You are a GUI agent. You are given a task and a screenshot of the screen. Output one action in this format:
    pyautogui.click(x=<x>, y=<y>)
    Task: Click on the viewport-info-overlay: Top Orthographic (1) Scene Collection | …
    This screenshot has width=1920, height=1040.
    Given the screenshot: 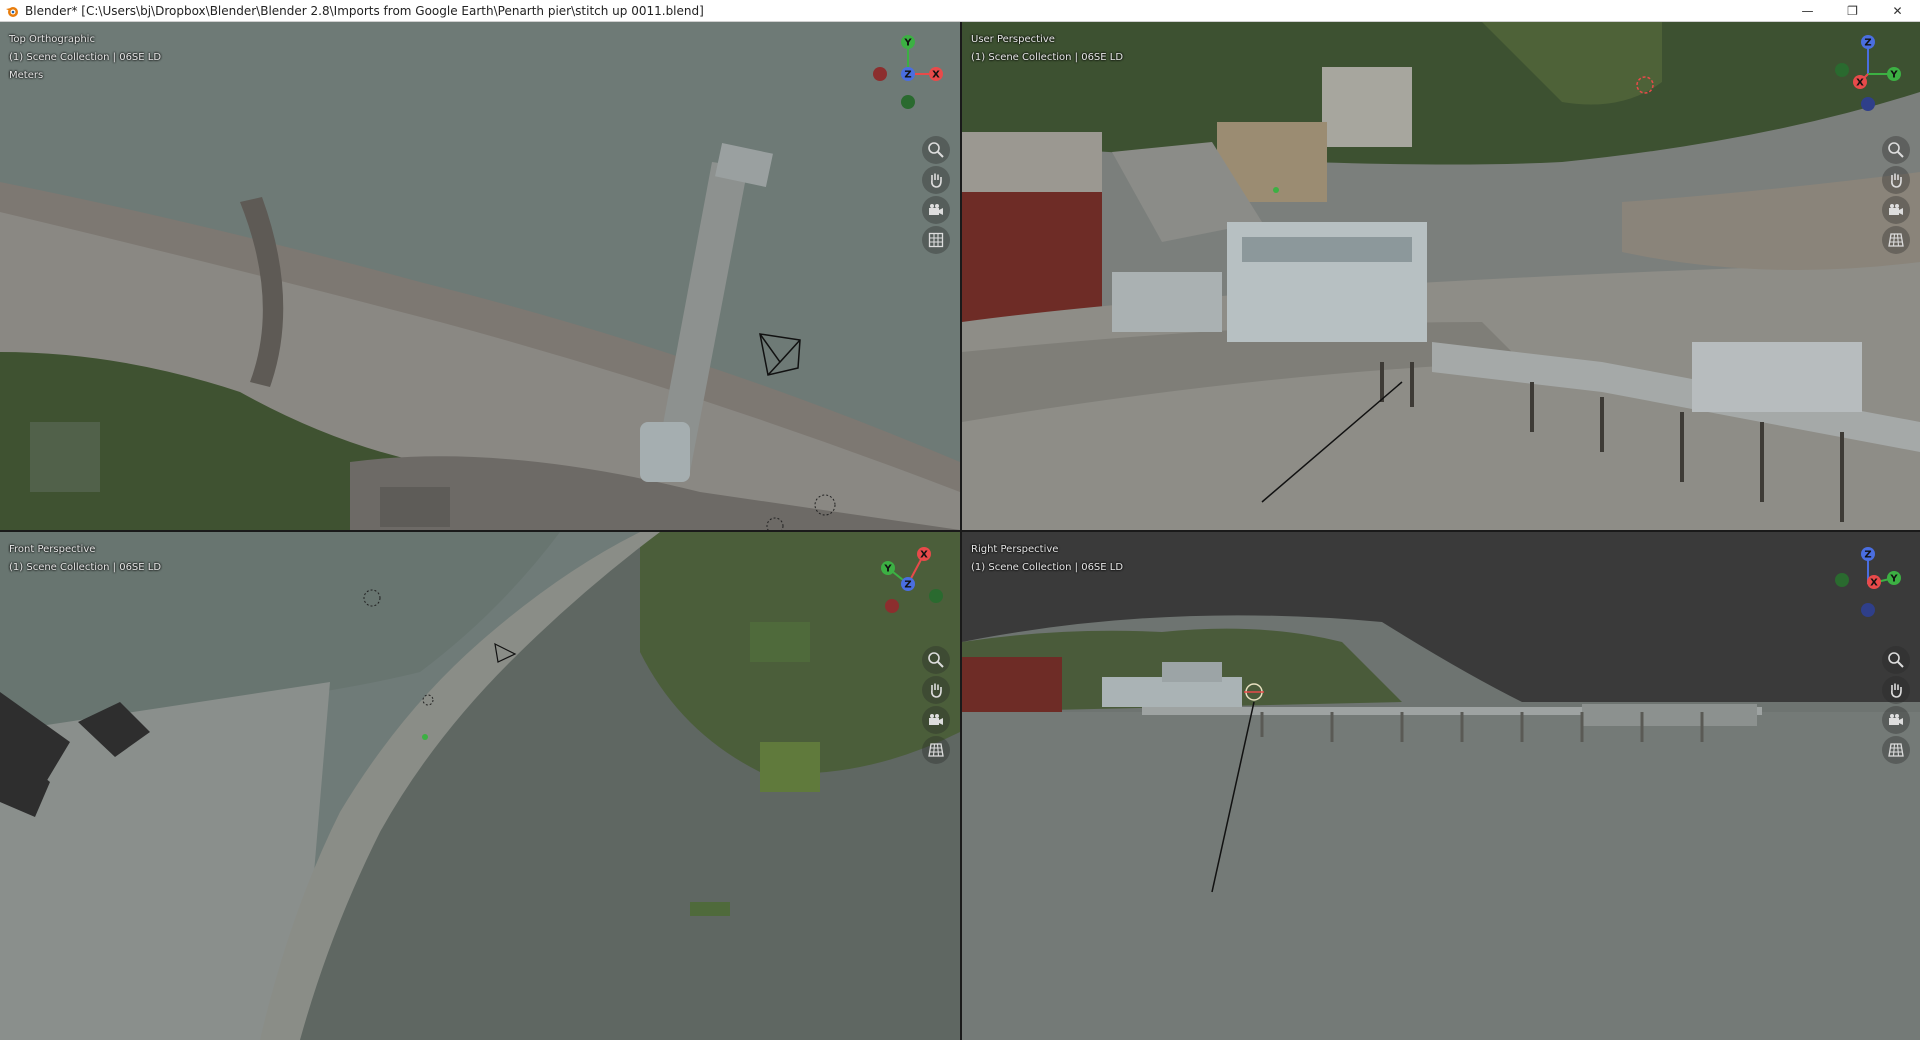 What is the action you would take?
    pyautogui.click(x=85, y=58)
    